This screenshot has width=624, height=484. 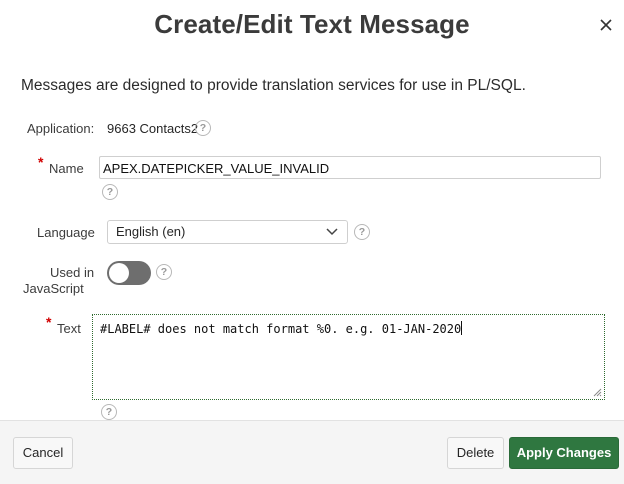 What do you see at coordinates (53, 288) in the screenshot?
I see `used-in-js-label-line2: JavaScript` at bounding box center [53, 288].